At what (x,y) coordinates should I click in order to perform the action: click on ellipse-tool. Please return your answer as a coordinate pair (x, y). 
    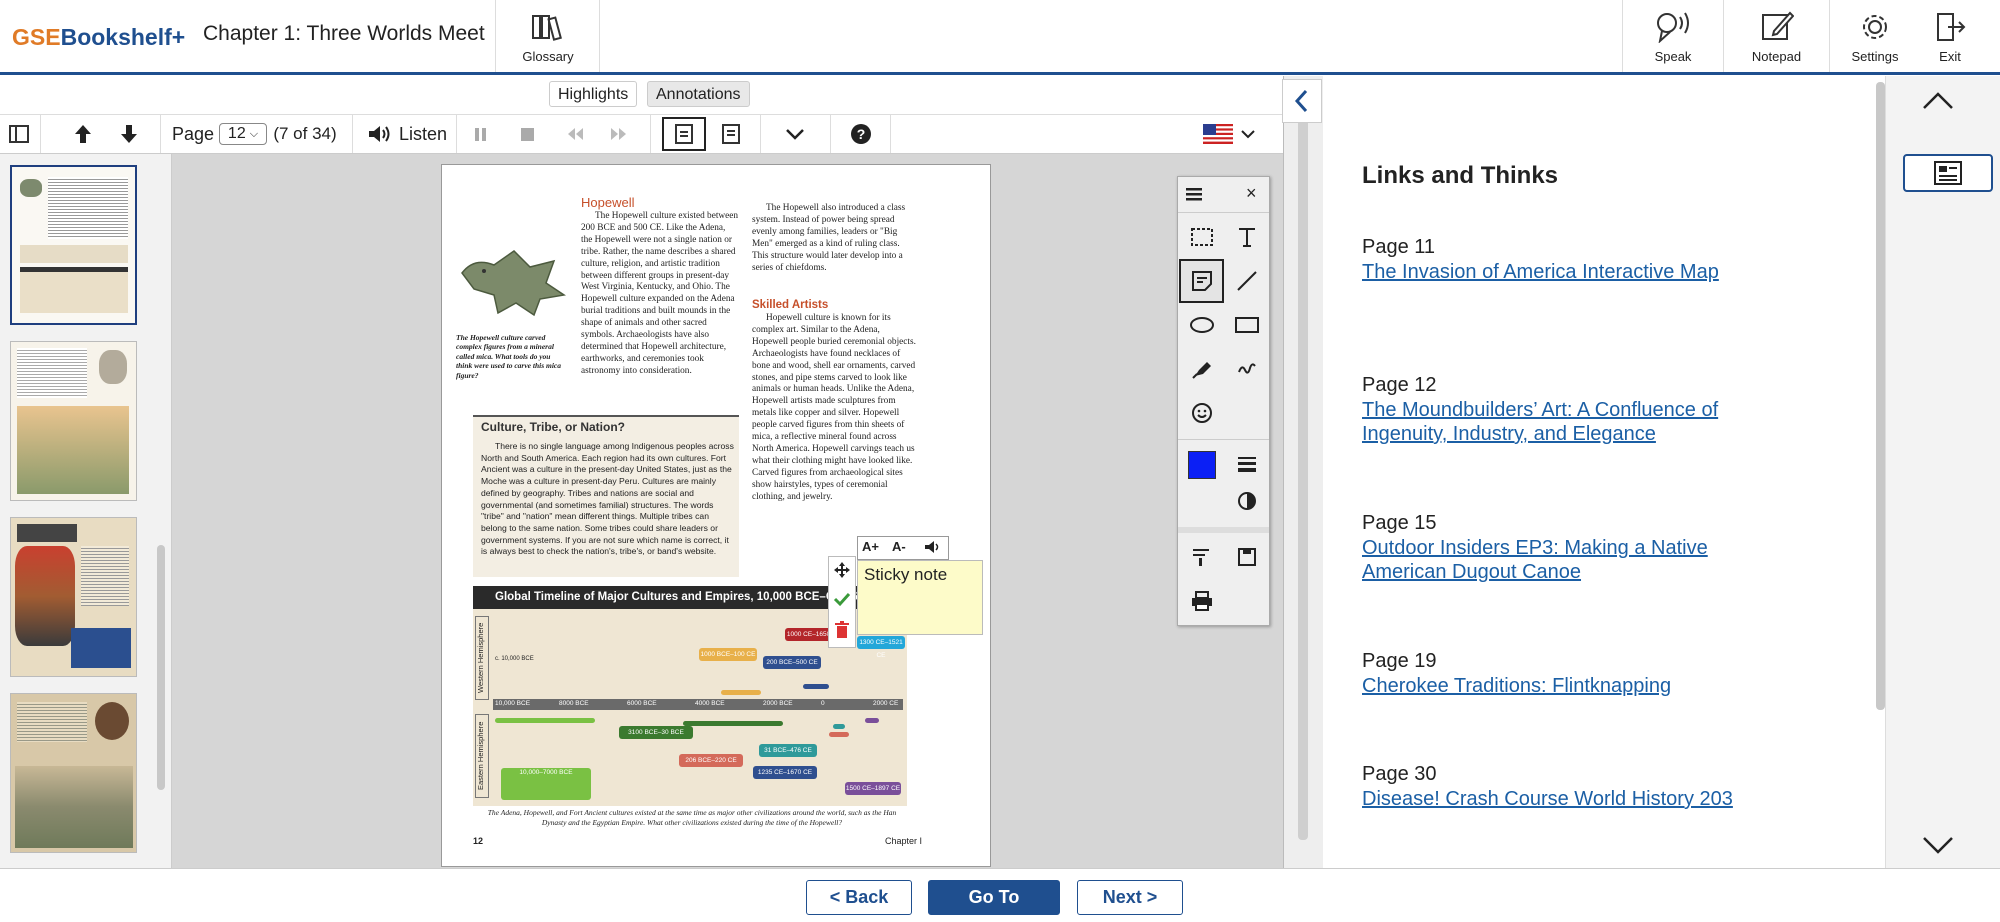
    Looking at the image, I should click on (1201, 325).